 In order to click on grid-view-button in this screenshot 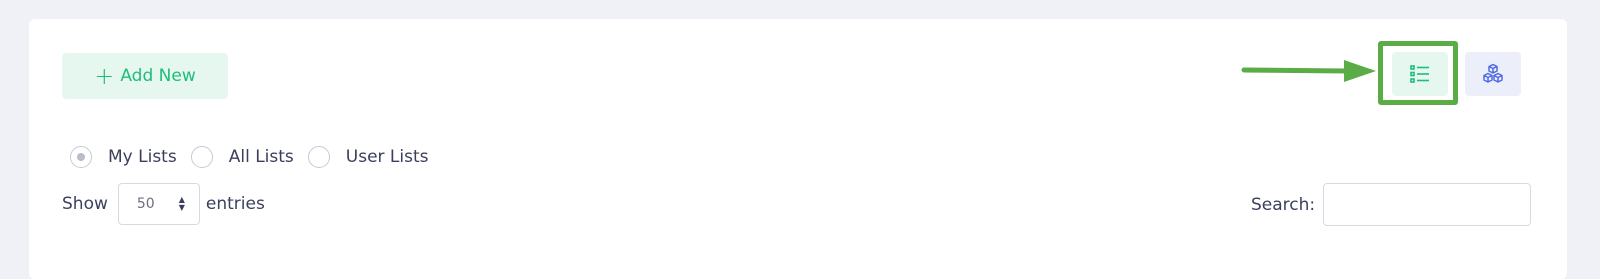, I will do `click(1493, 74)`.